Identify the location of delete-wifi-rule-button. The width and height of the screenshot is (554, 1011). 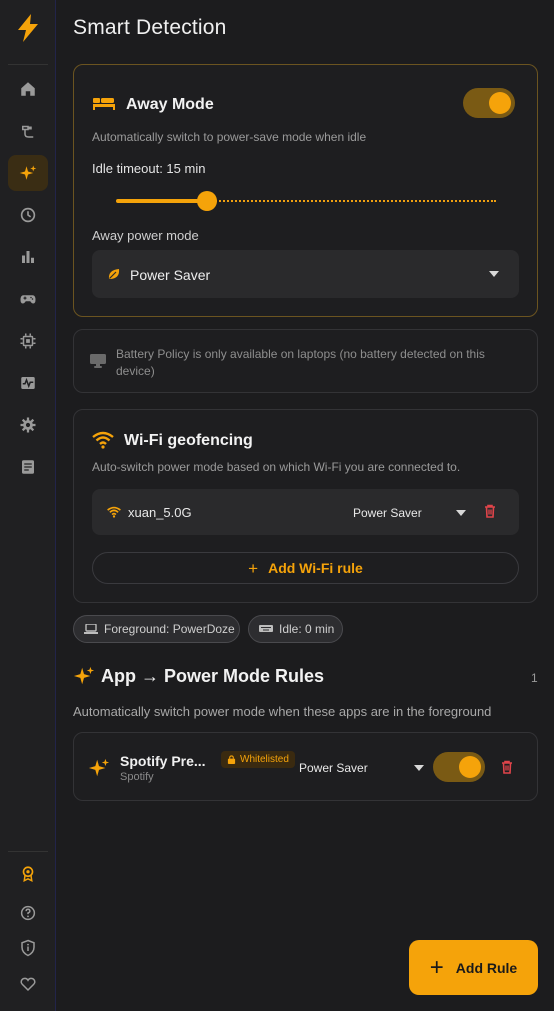
(490, 513).